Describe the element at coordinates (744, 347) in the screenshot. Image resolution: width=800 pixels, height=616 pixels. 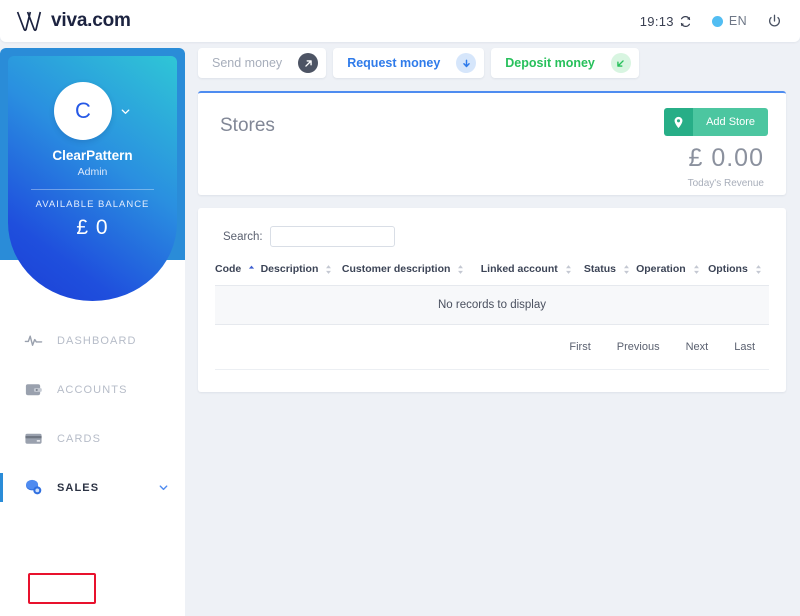
I see `pagination-last: Last` at that location.